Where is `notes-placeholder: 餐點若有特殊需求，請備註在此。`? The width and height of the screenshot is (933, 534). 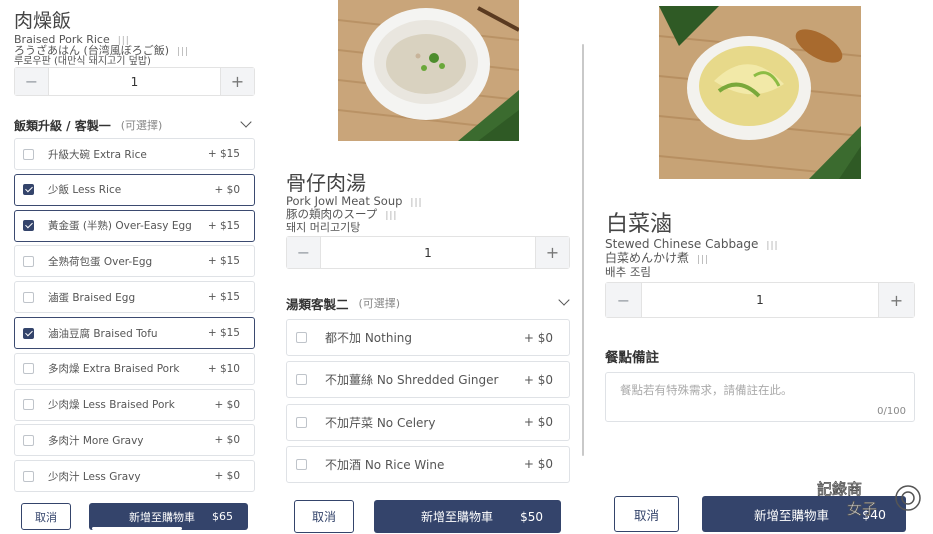 notes-placeholder: 餐點若有特殊需求，請備註在此。 is located at coordinates (706, 390).